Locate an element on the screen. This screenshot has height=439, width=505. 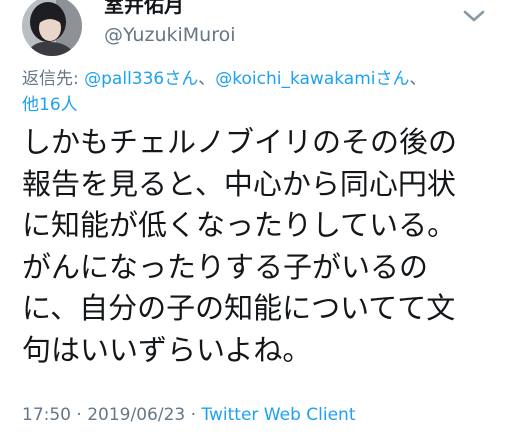
reply-to-prefix: 返信先: is located at coordinates (53, 79).